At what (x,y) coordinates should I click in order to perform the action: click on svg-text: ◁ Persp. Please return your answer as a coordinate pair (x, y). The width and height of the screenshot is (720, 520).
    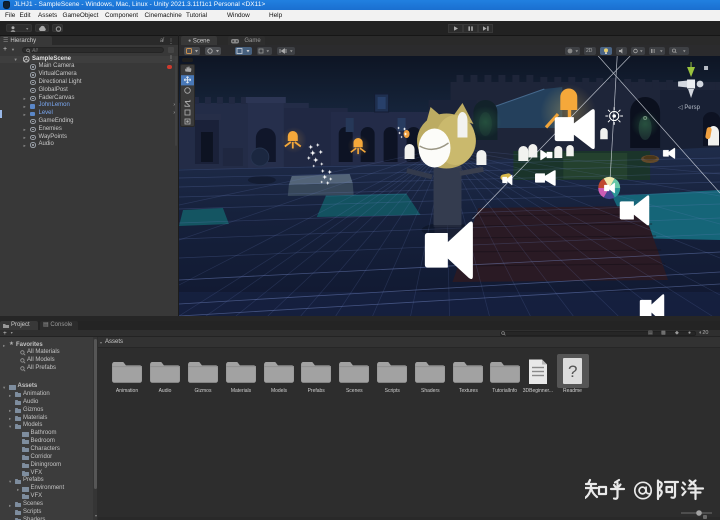
    Looking at the image, I should click on (689, 108).